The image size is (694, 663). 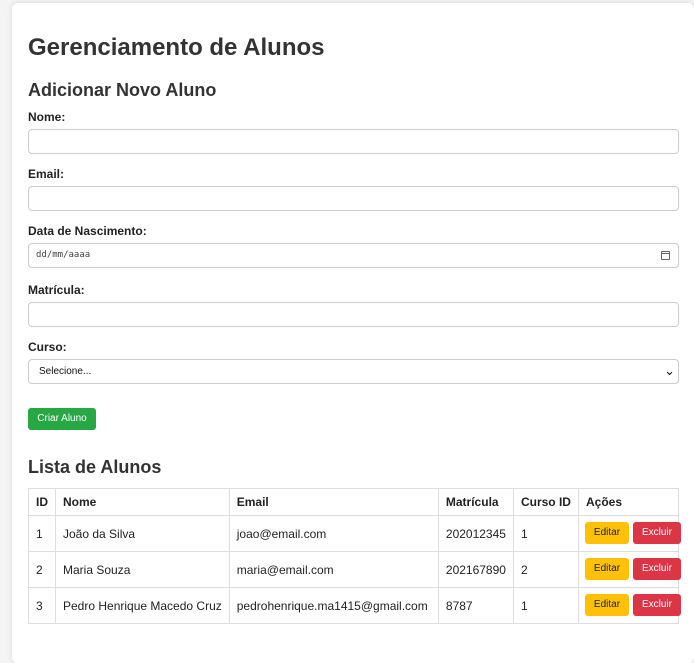 What do you see at coordinates (545, 569) in the screenshot?
I see `cell-curso-id: 2` at bounding box center [545, 569].